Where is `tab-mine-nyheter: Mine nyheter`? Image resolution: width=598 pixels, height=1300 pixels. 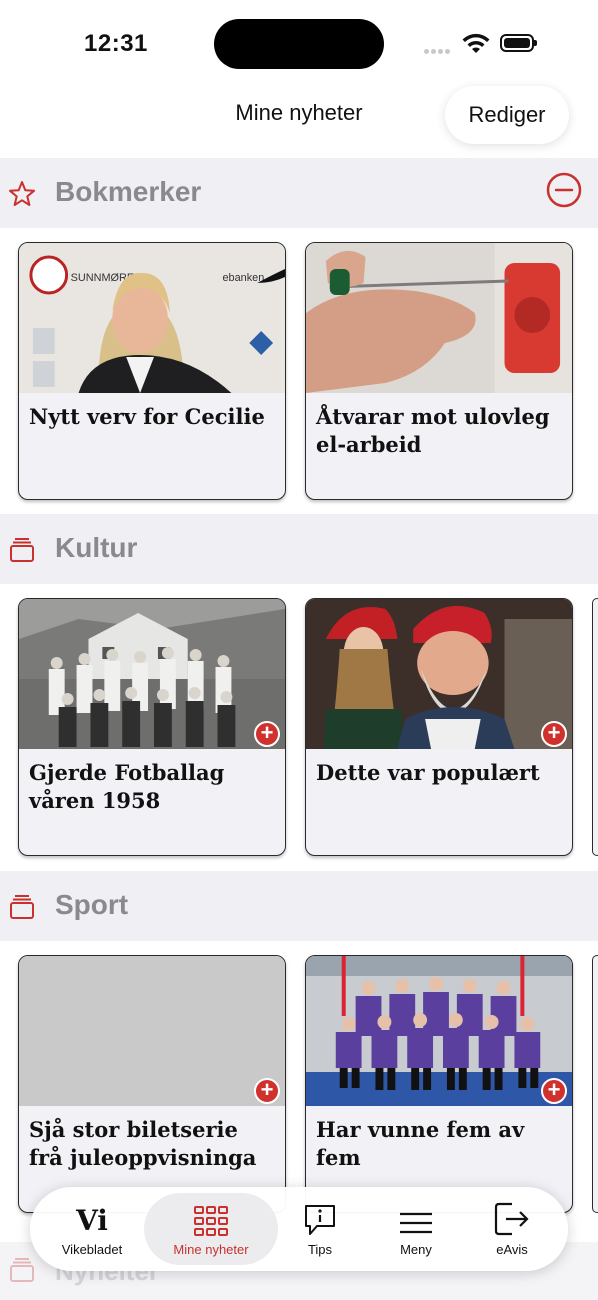
tab-mine-nyheter: Mine nyheter is located at coordinates (211, 1229).